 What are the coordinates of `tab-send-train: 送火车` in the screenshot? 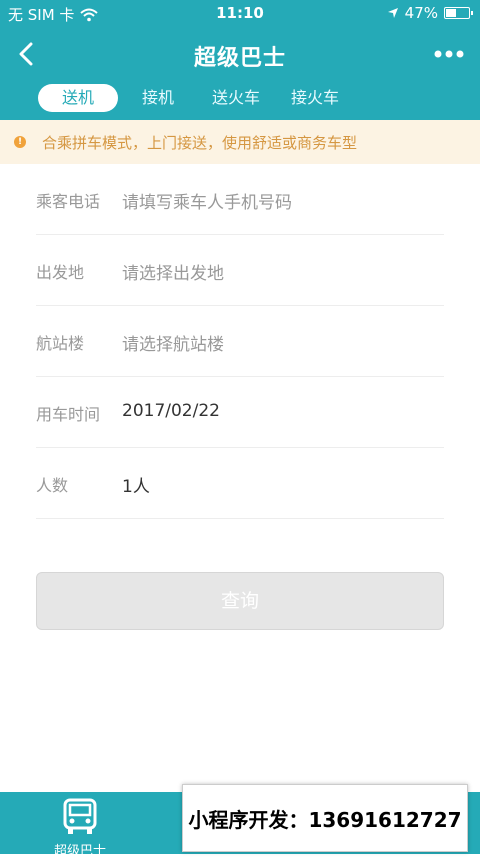 It's located at (236, 98).